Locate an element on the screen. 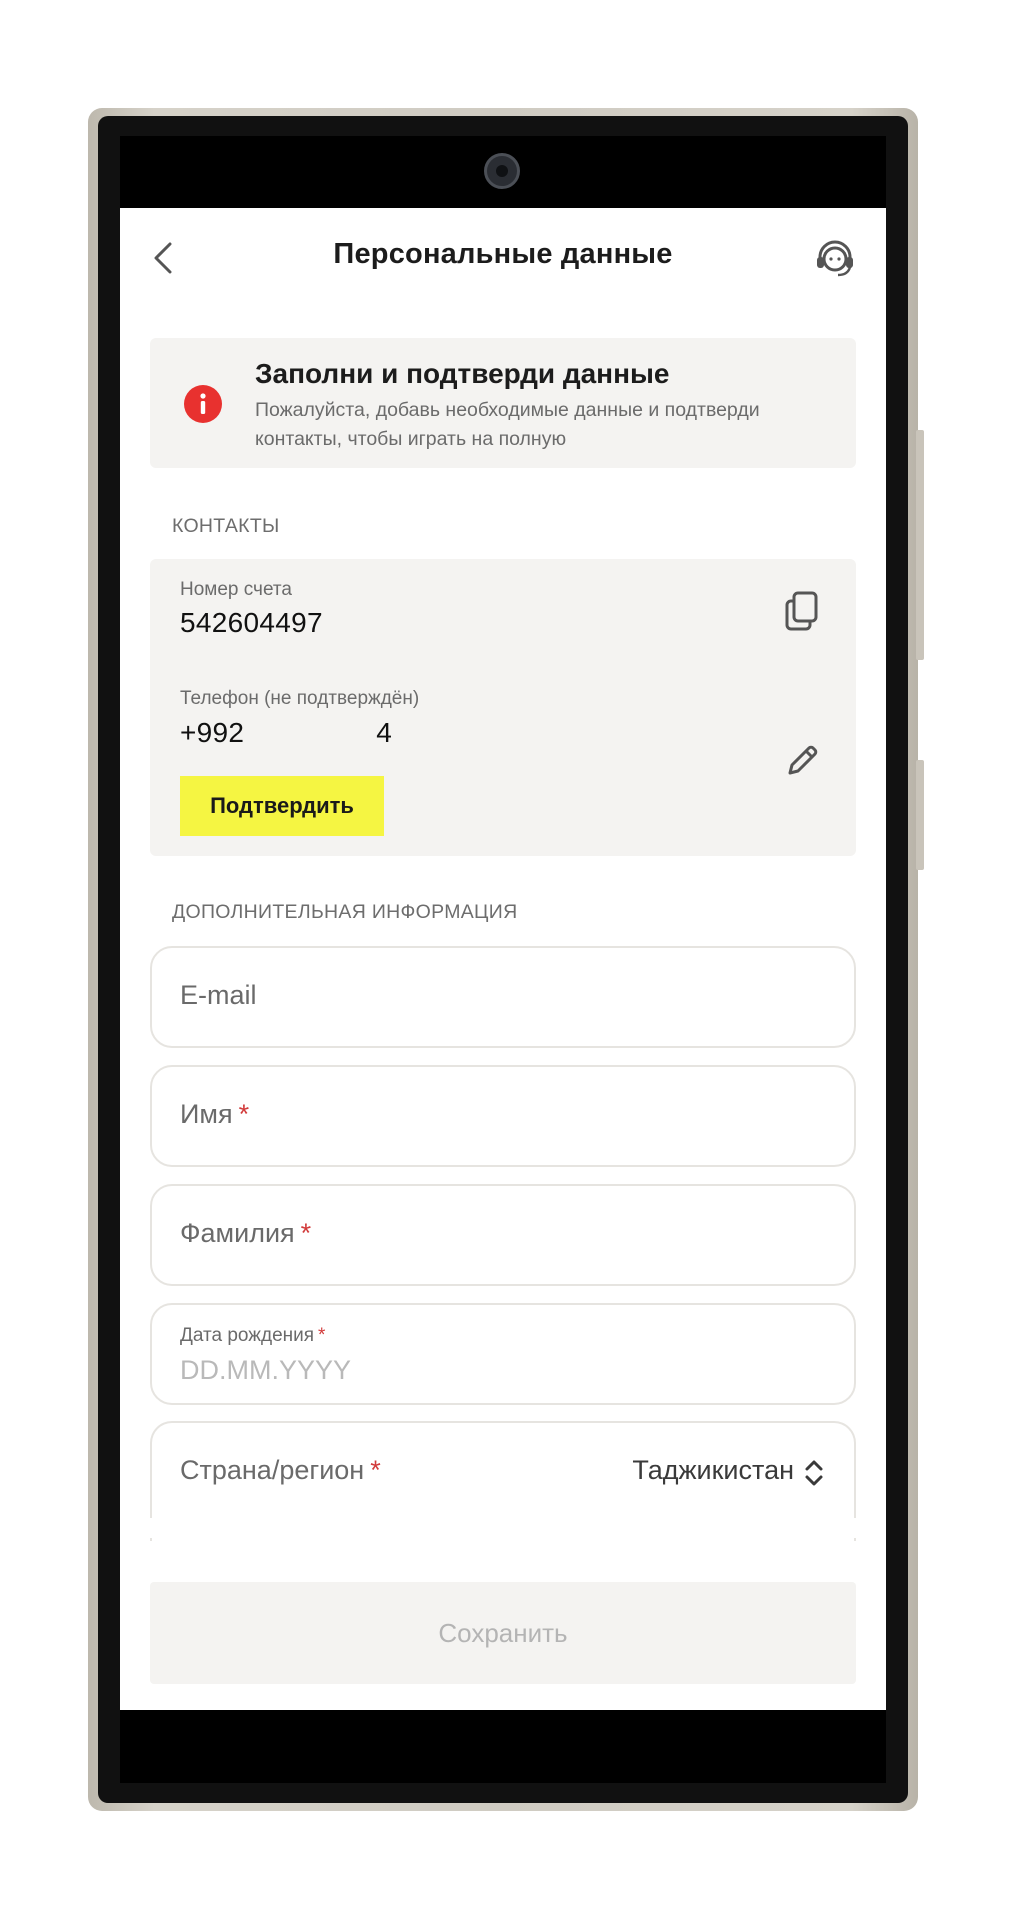 The width and height of the screenshot is (1014, 1920). account-number-value: 542604497 is located at coordinates (251, 622).